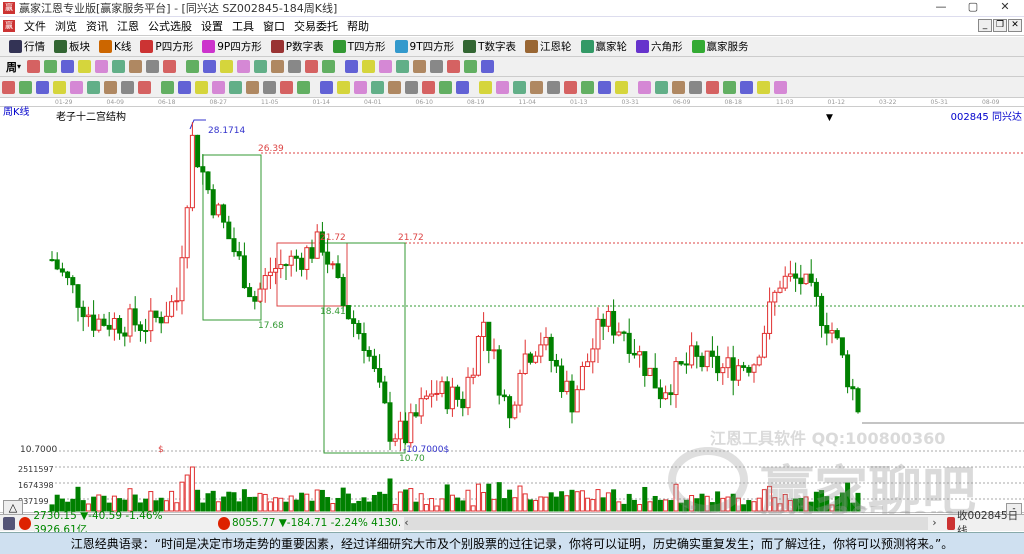 The image size is (1024, 554). Describe the element at coordinates (519, 87) in the screenshot. I see `percent-text-icon` at that location.